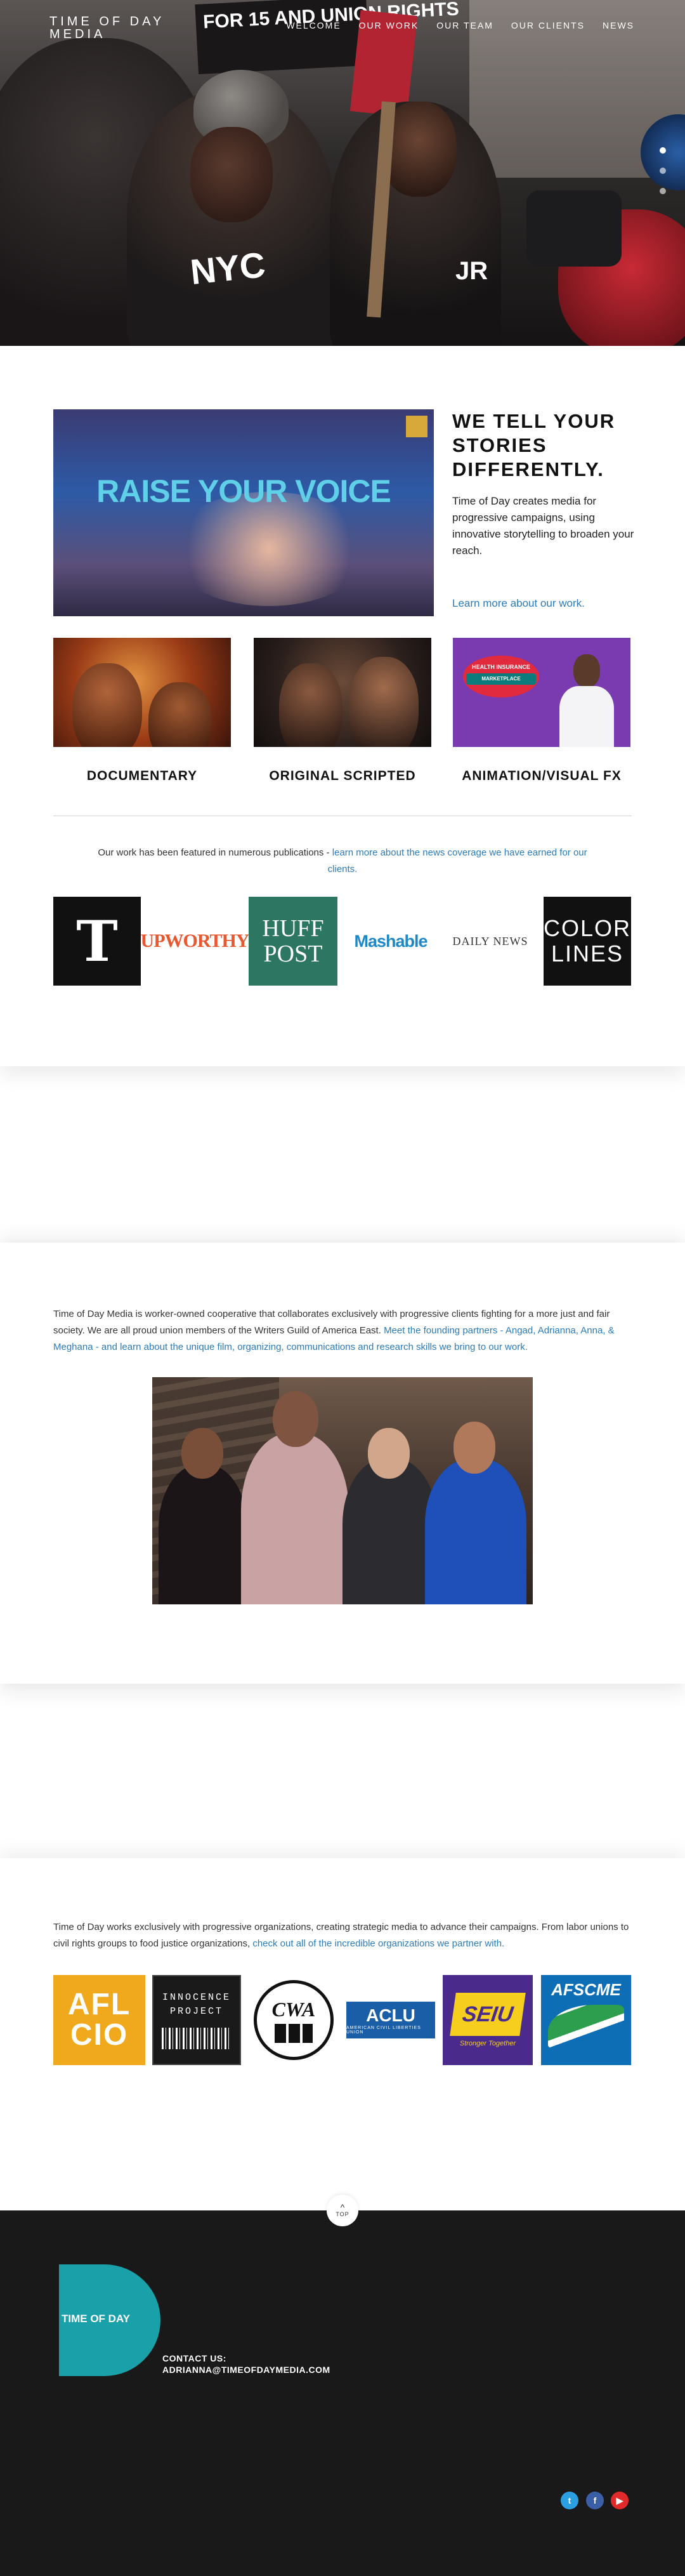 The width and height of the screenshot is (685, 2576). What do you see at coordinates (487, 2044) in the screenshot?
I see `seiu-tagline: Stronger Together` at bounding box center [487, 2044].